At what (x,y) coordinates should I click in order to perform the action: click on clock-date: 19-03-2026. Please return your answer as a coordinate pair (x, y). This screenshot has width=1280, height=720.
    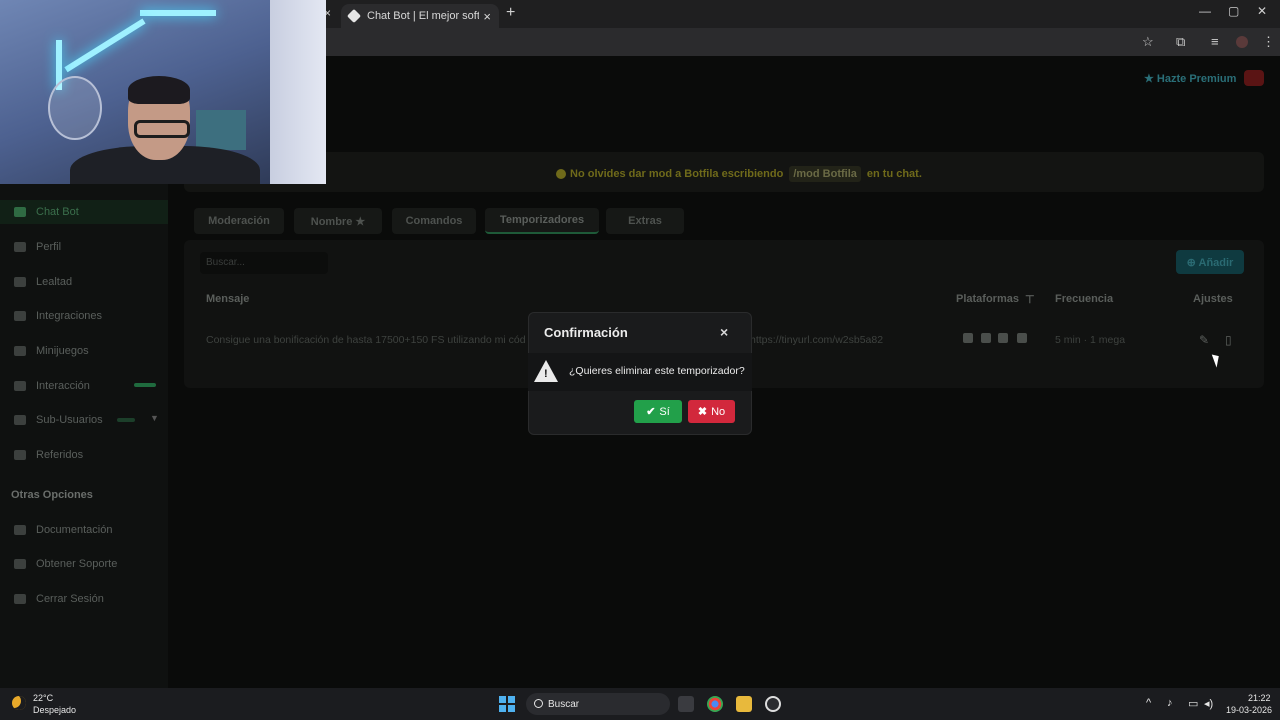
    Looking at the image, I should click on (1249, 710).